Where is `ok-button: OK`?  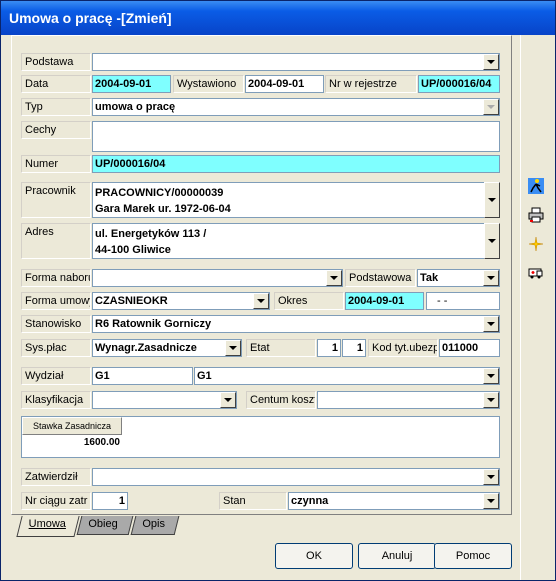 ok-button: OK is located at coordinates (314, 556).